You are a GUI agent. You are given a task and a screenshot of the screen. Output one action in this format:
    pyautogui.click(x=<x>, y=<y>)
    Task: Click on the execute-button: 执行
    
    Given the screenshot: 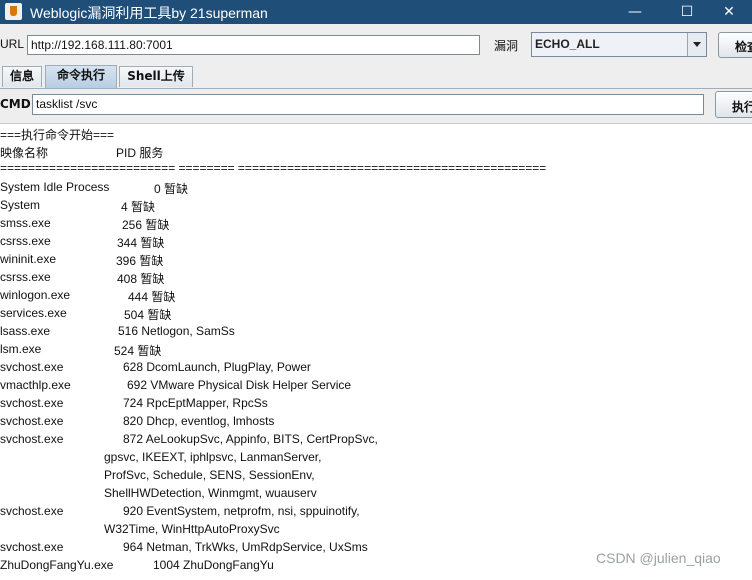 What is the action you would take?
    pyautogui.click(x=733, y=104)
    